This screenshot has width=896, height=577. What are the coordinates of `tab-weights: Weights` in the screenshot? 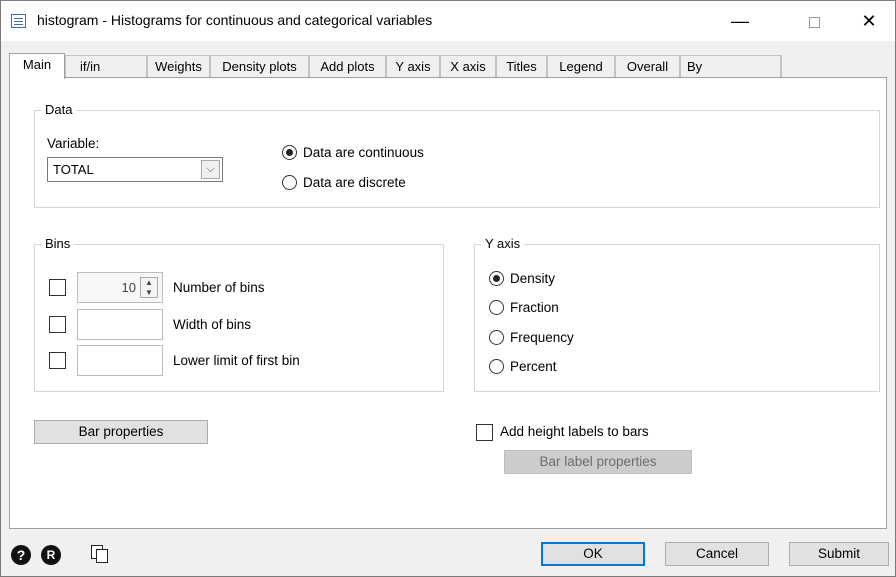 It's located at (178, 66).